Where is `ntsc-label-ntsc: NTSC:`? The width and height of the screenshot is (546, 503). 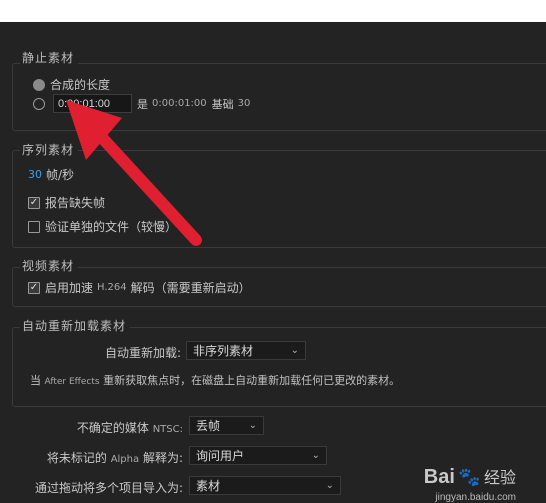 ntsc-label-ntsc: NTSC: is located at coordinates (167, 429).